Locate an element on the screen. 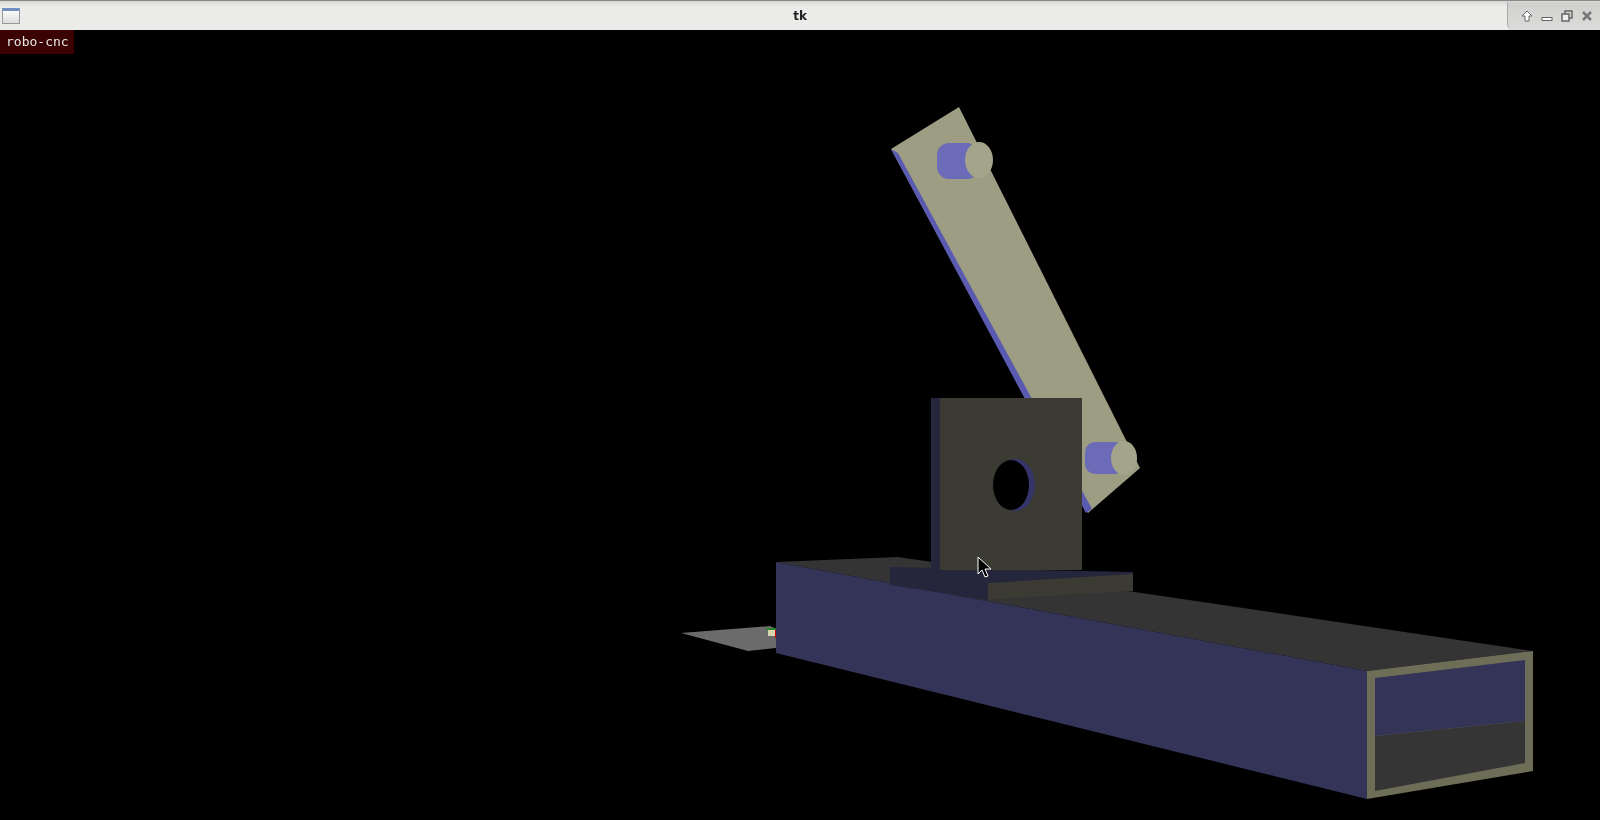 Image resolution: width=1600 pixels, height=820 pixels. viewport-label: robo-cnc is located at coordinates (37, 42).